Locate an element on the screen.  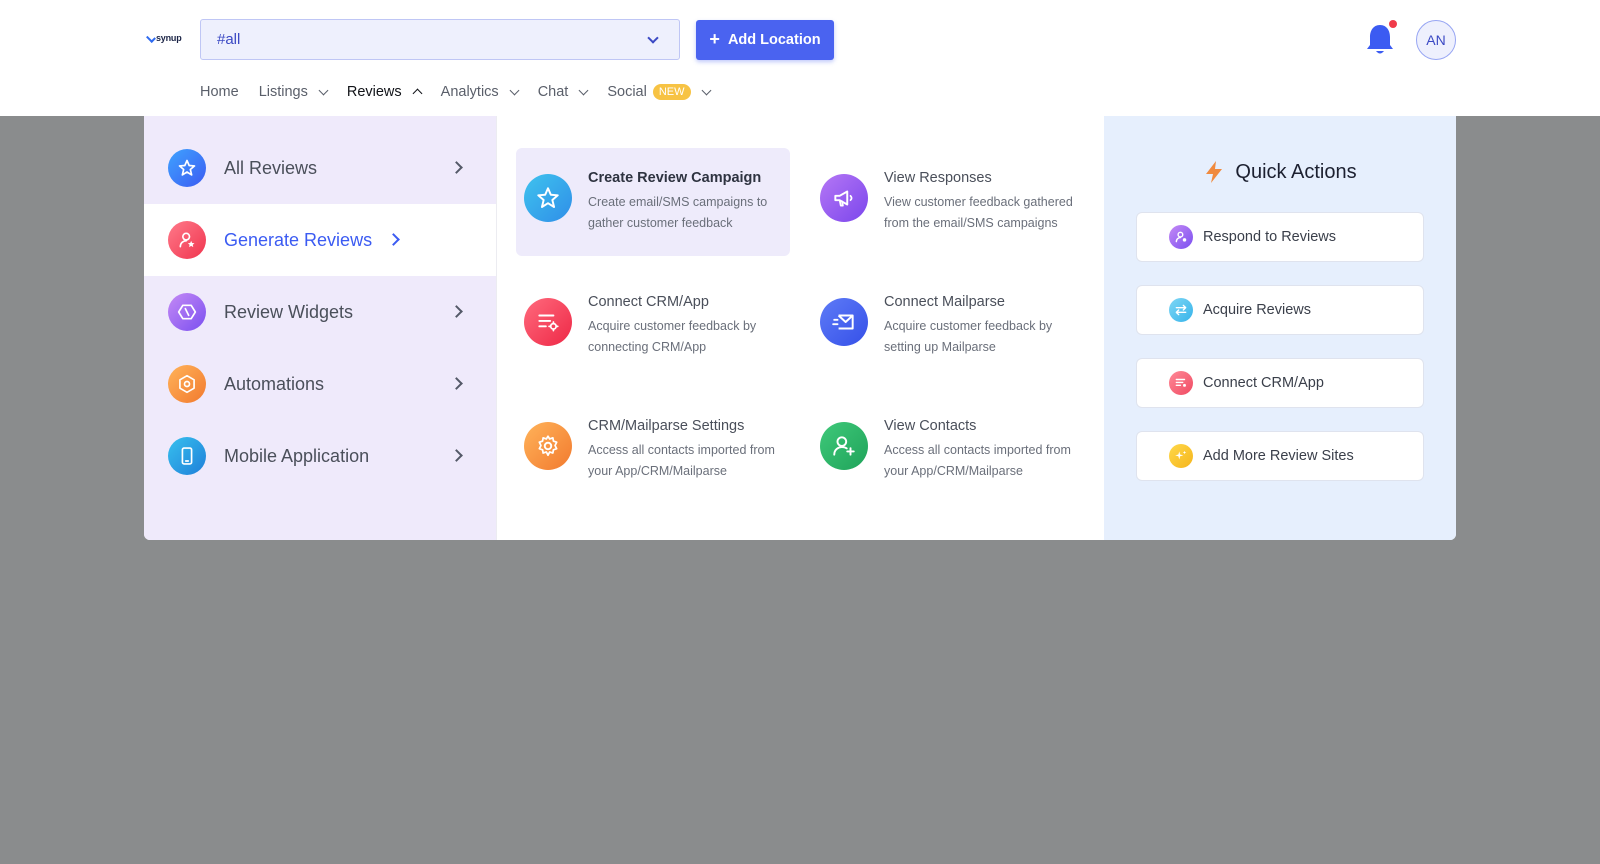
submenu-item-label: All Reviews is located at coordinates (271, 167).